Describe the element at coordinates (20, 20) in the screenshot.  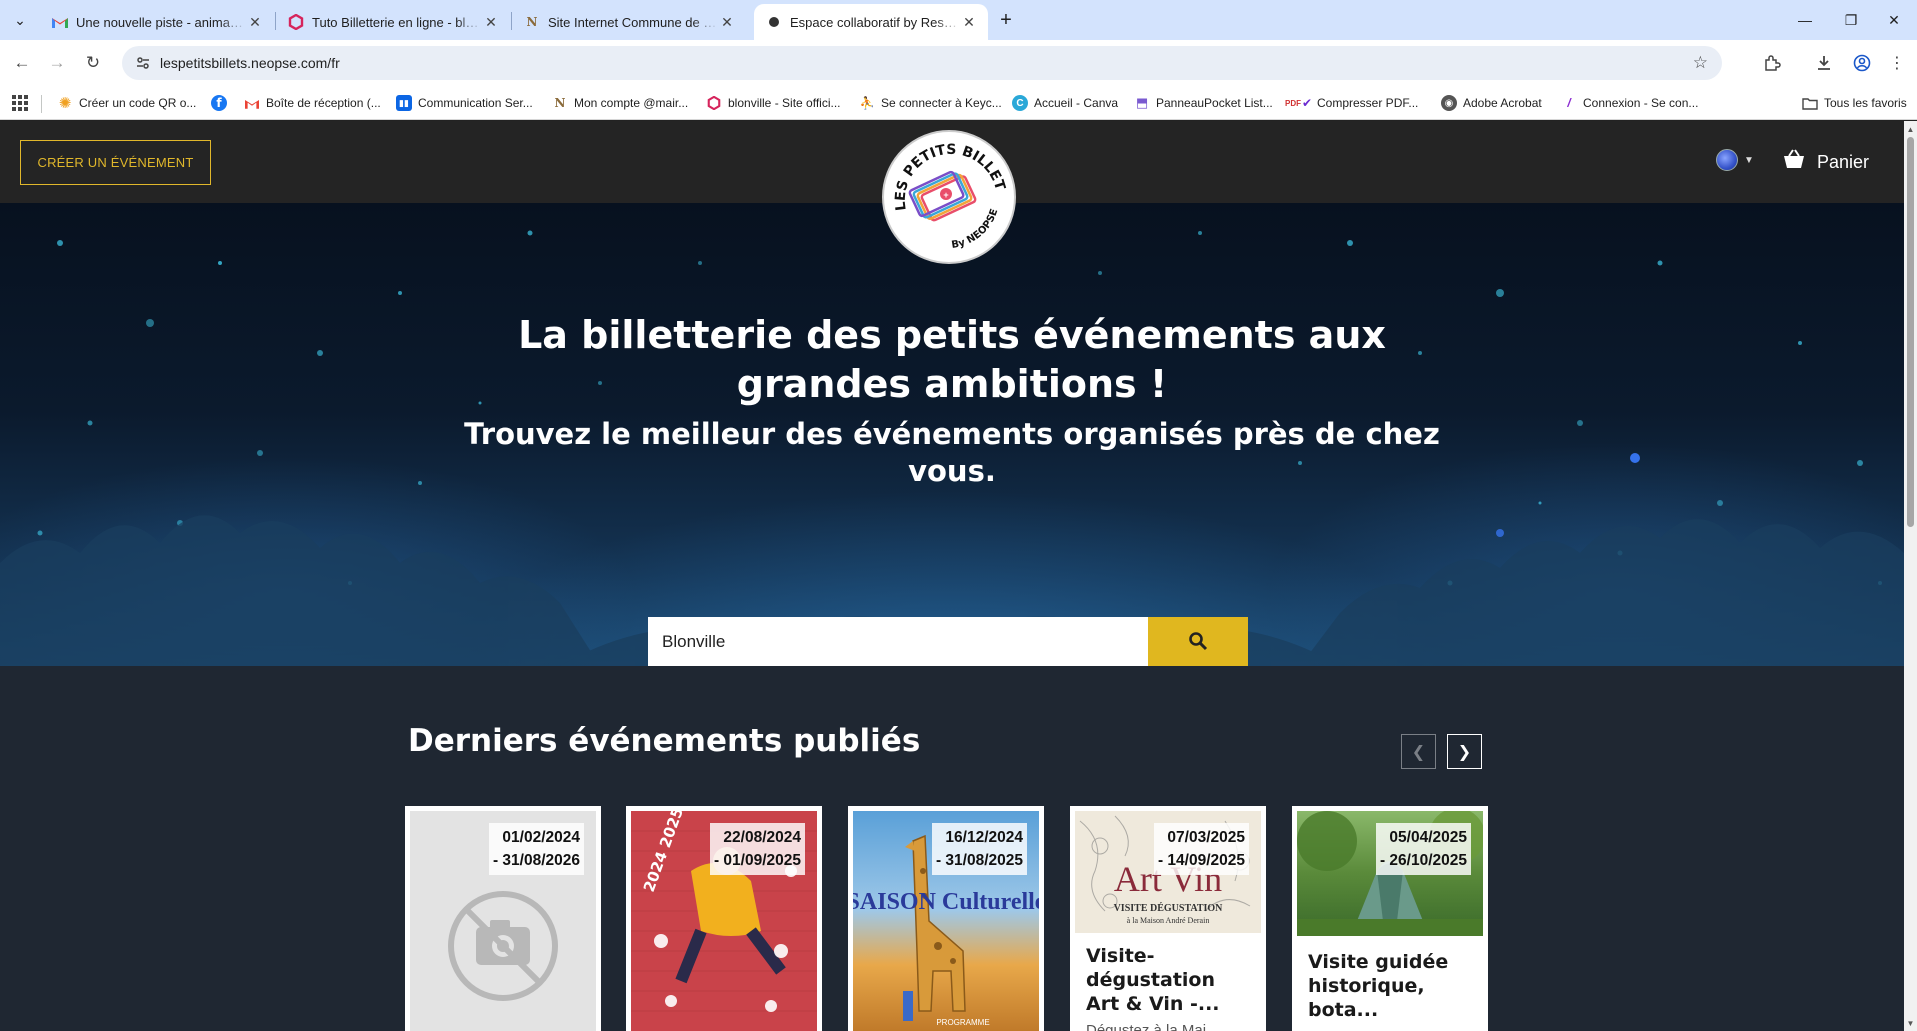
I see `tab-search-chevron-icon: ⌄` at that location.